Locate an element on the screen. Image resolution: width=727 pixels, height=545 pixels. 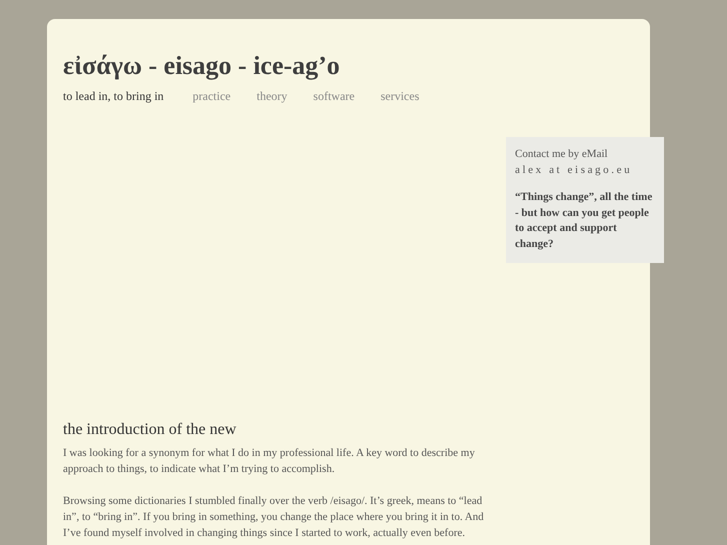
nav-link: theory is located at coordinates (272, 96).